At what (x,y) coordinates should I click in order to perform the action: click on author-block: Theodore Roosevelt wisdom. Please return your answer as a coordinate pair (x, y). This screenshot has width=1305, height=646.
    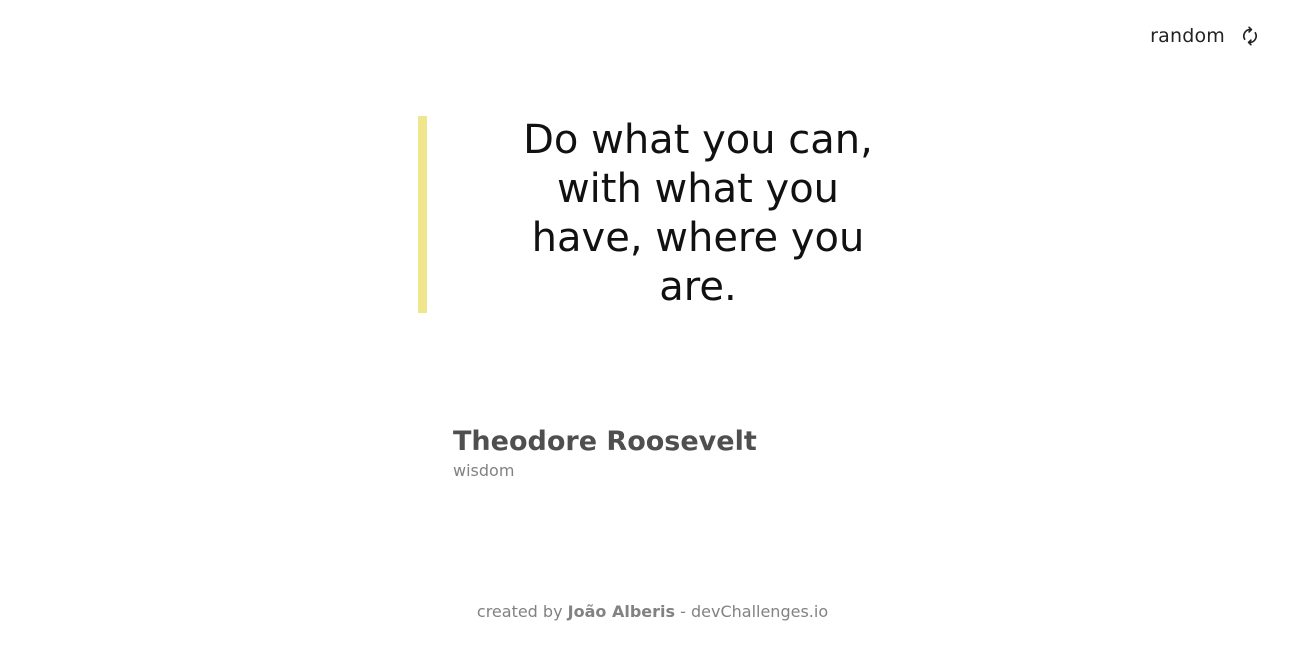
    Looking at the image, I should click on (605, 453).